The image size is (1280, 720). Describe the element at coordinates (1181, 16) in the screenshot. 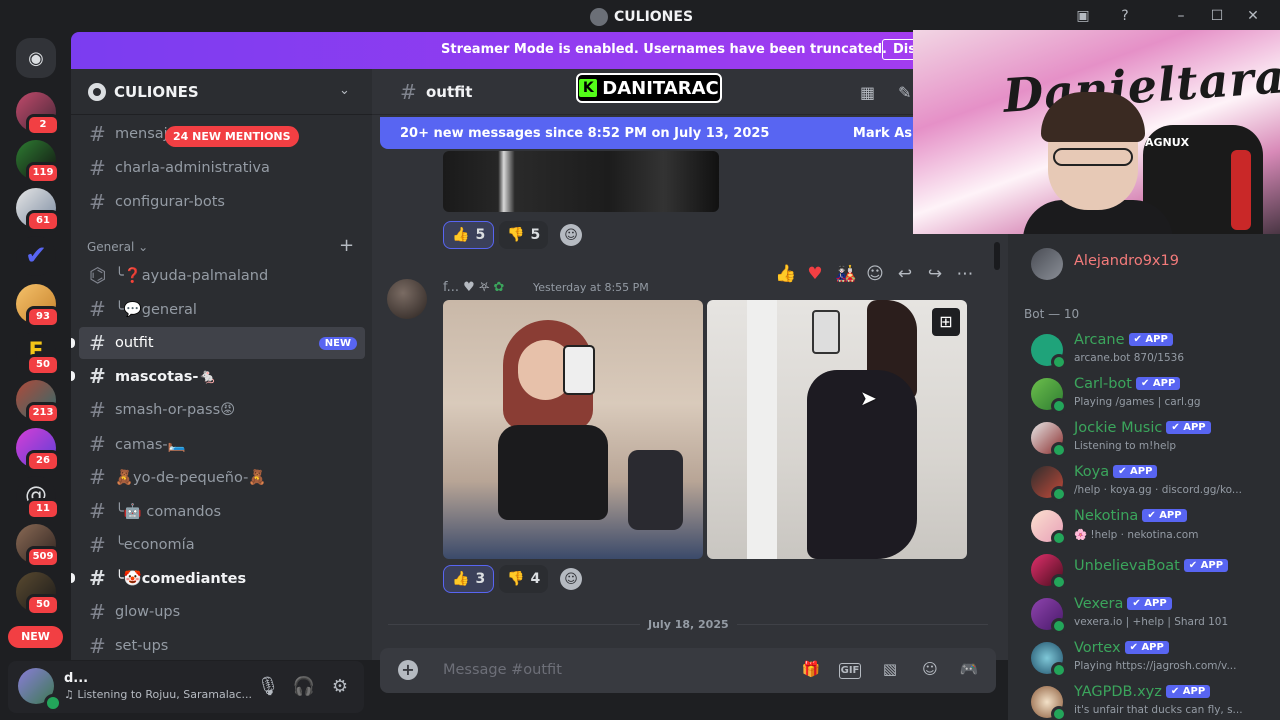

I see `minimize-icon: –` at that location.